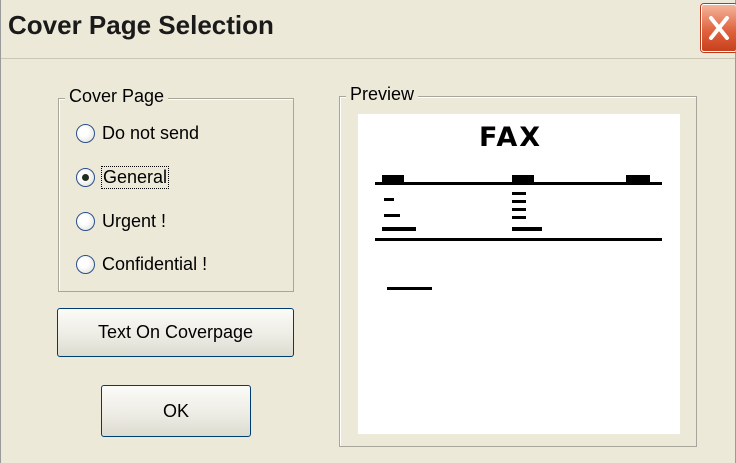  I want to click on radio-confidential: Confidential !, so click(141, 264).